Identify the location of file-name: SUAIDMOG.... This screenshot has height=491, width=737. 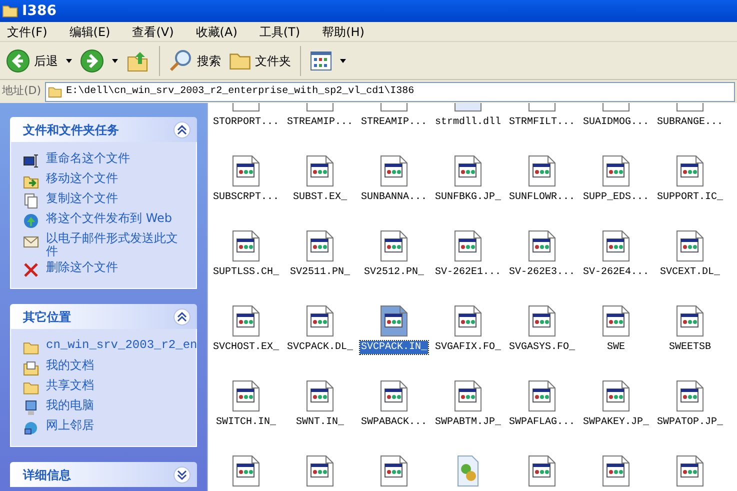
(616, 122).